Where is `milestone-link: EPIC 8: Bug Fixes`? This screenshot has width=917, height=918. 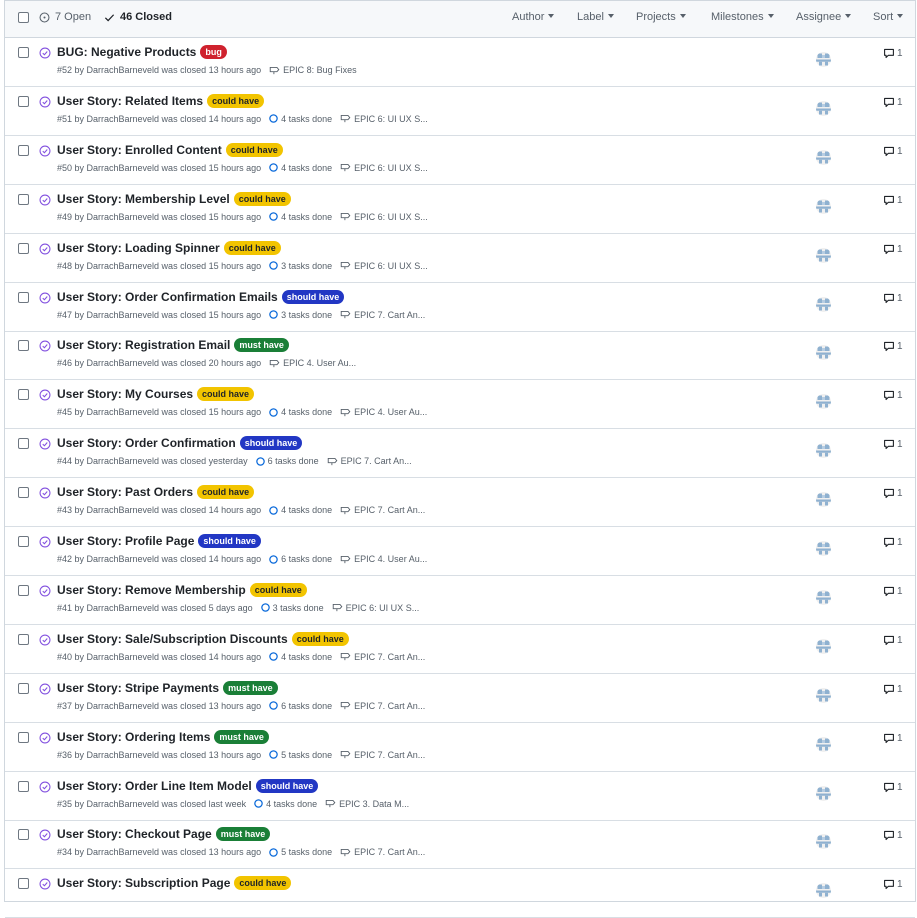 milestone-link: EPIC 8: Bug Fixes is located at coordinates (320, 70).